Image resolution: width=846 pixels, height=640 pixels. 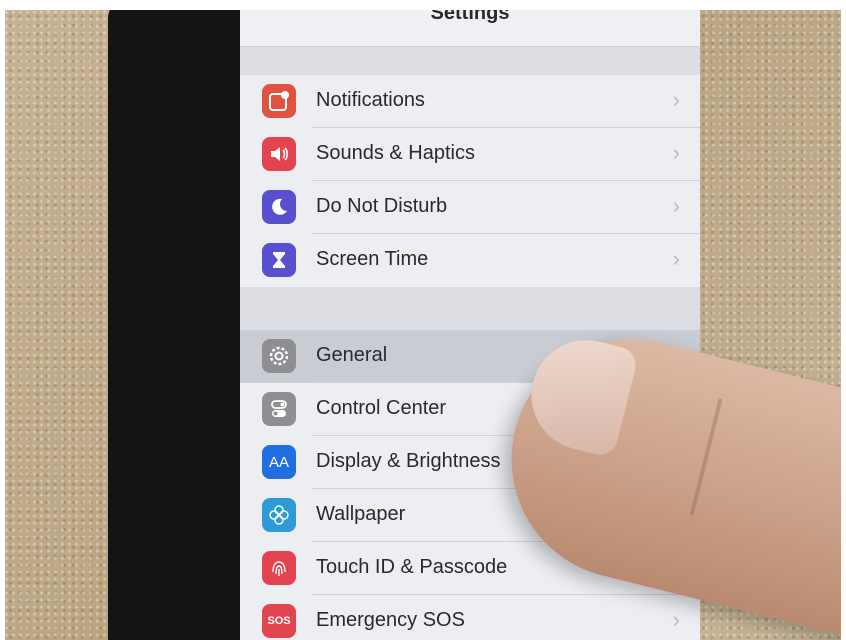 I want to click on row-label: Do Not Disturb, so click(x=382, y=206).